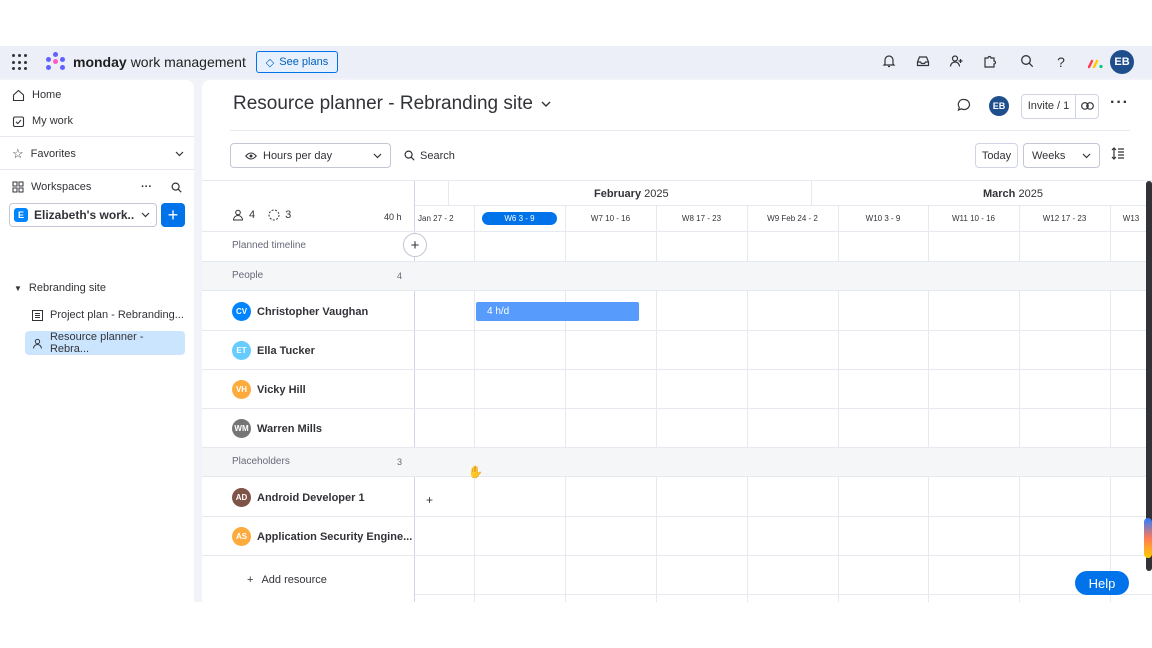 This screenshot has width=1152, height=648. Describe the element at coordinates (701, 218) in the screenshot. I see `week-header-cell: W8 17 - 23` at that location.